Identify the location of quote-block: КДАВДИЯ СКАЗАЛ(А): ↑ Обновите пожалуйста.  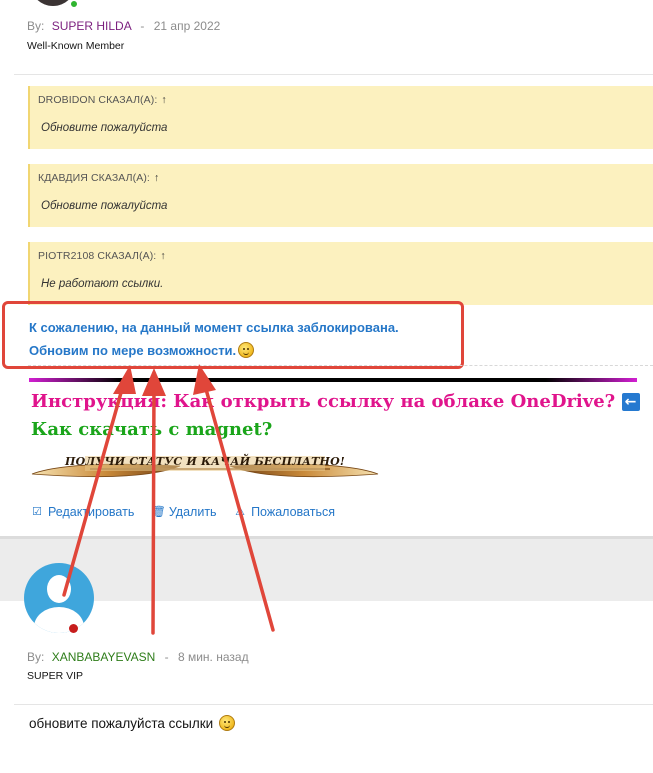
(340, 195).